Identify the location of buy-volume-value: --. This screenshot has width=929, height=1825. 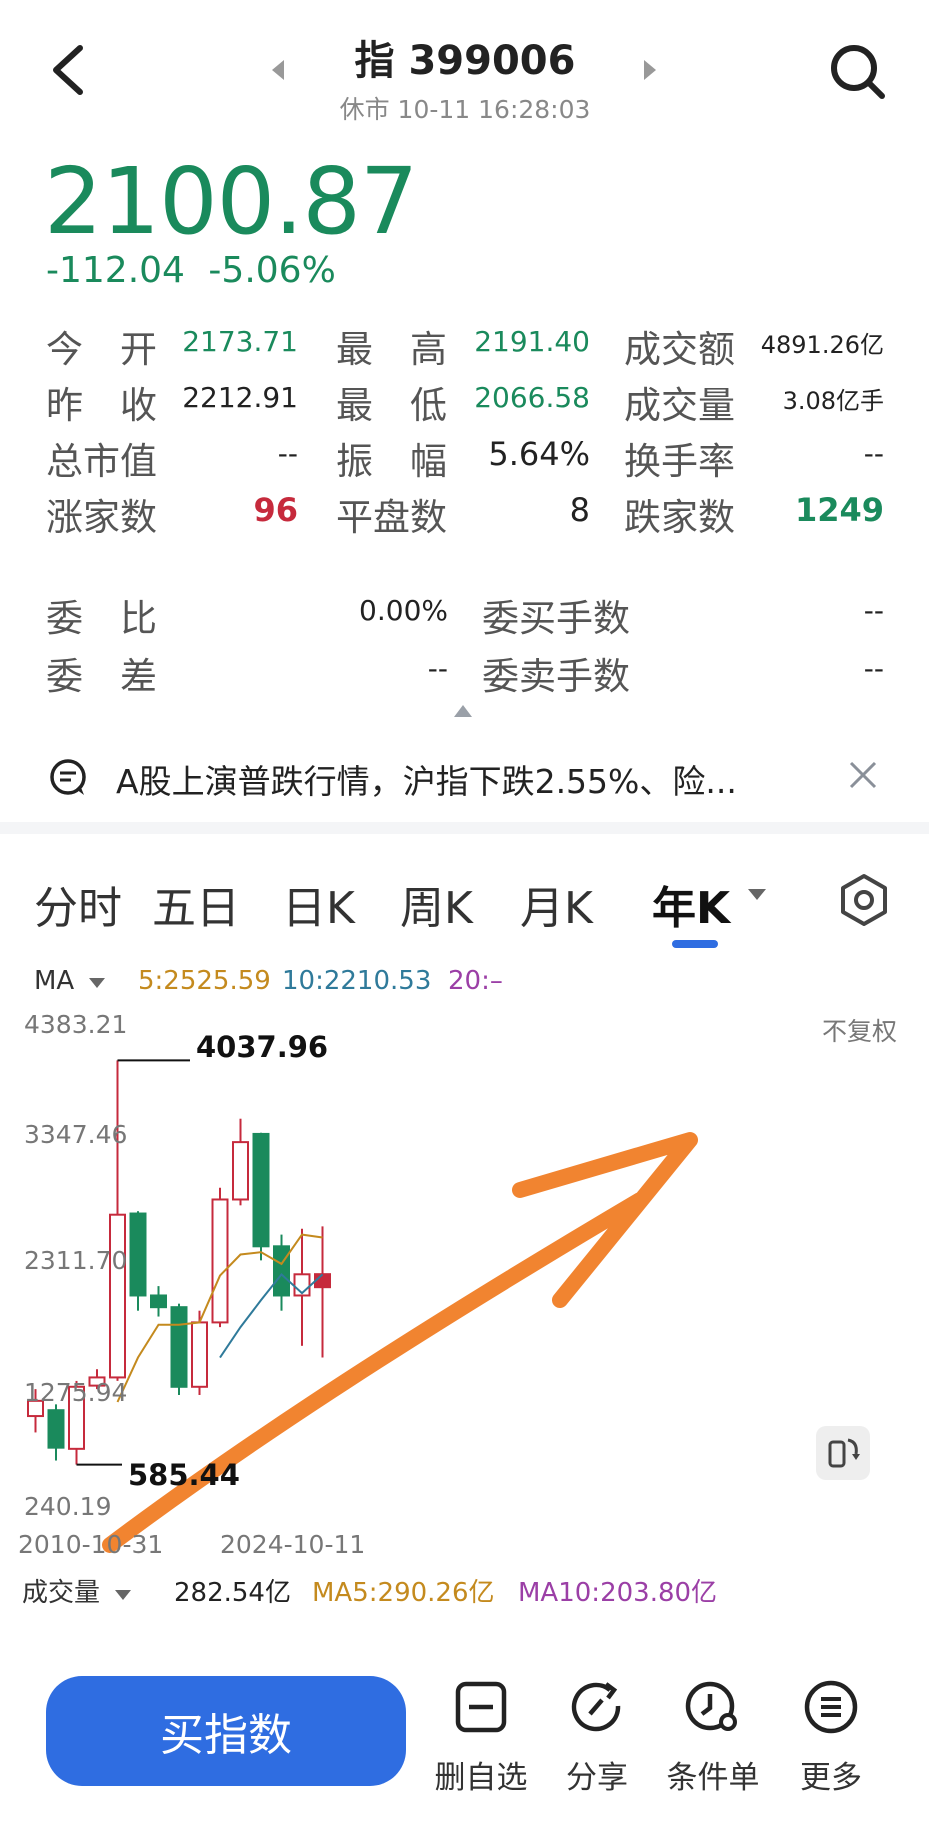
(873, 610).